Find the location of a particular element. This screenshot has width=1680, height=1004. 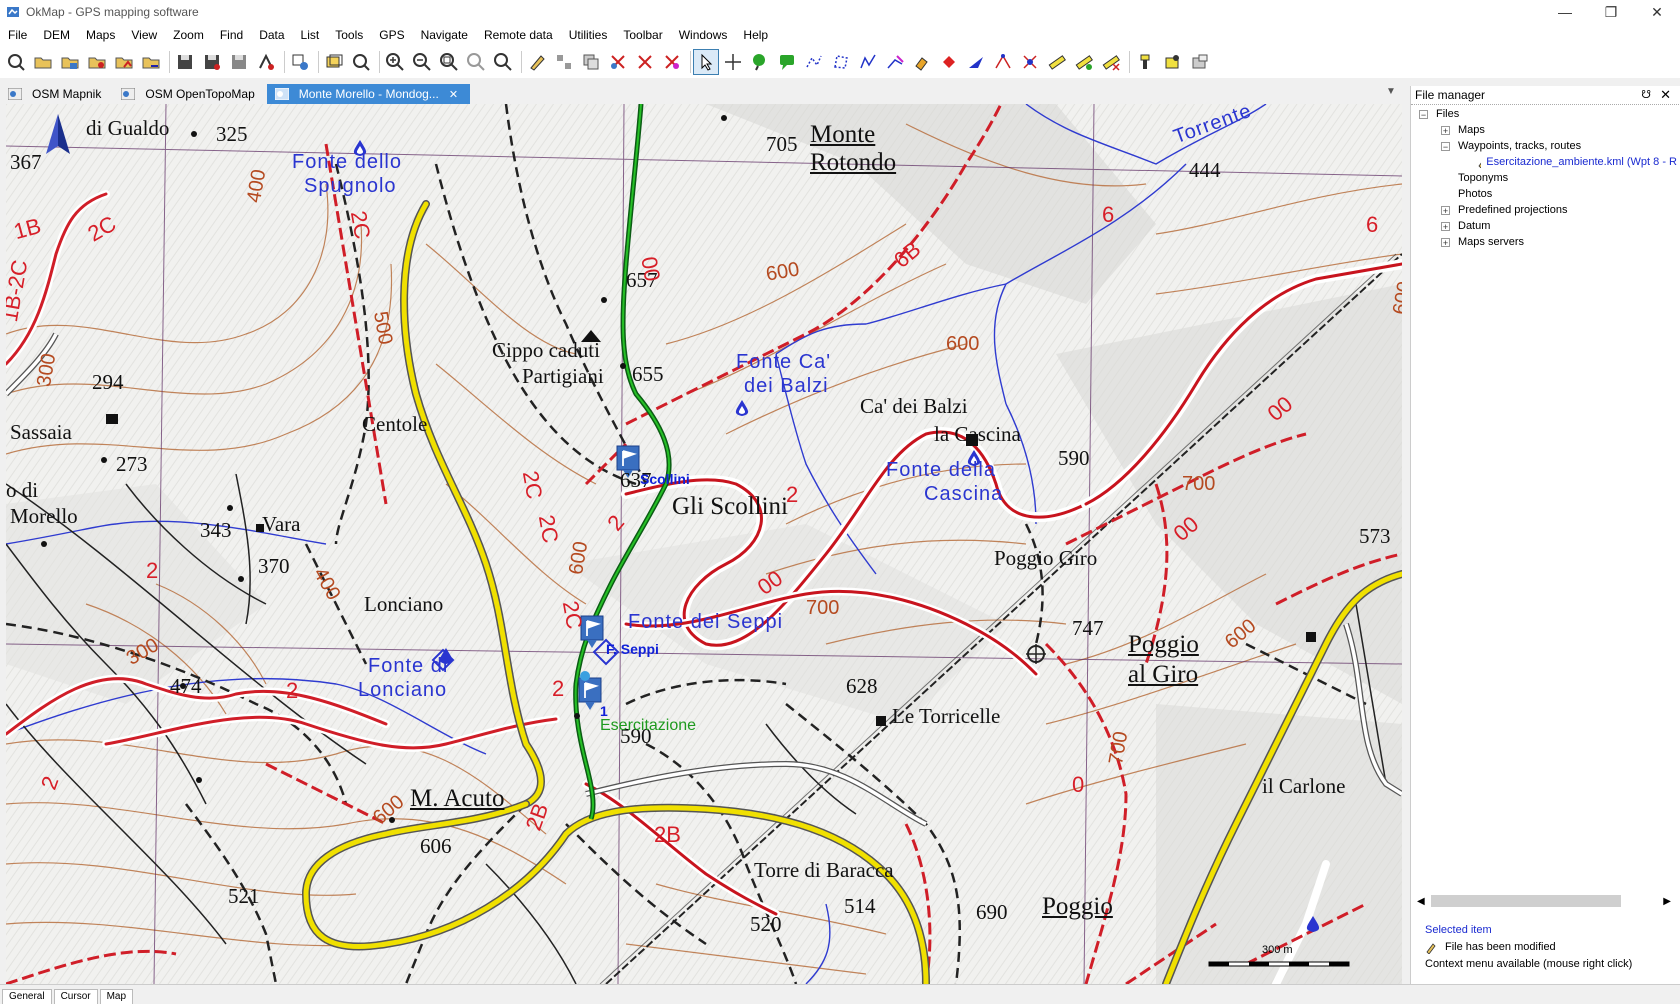

zoom-out-icon is located at coordinates (422, 62).